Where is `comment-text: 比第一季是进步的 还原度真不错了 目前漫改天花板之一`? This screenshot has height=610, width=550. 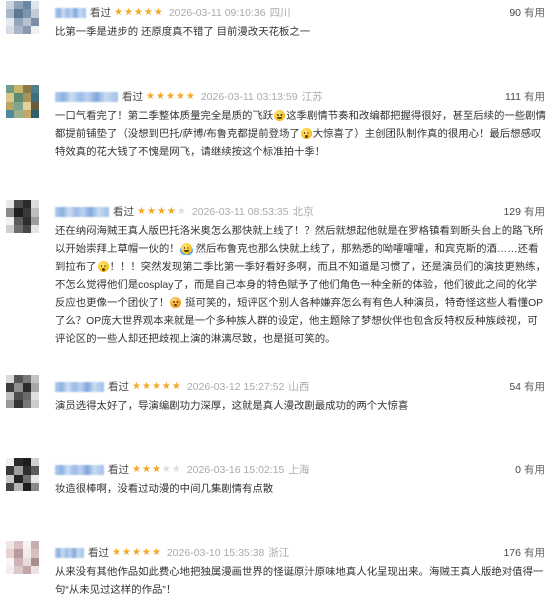
comment-text: 比第一季是进步的 还原度真不错了 目前漫改天花板之一 is located at coordinates (300, 33).